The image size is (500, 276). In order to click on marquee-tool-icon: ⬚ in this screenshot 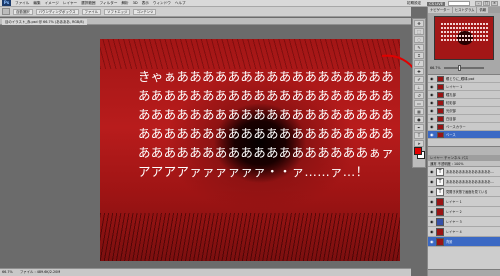, I will do `click(419, 31)`.